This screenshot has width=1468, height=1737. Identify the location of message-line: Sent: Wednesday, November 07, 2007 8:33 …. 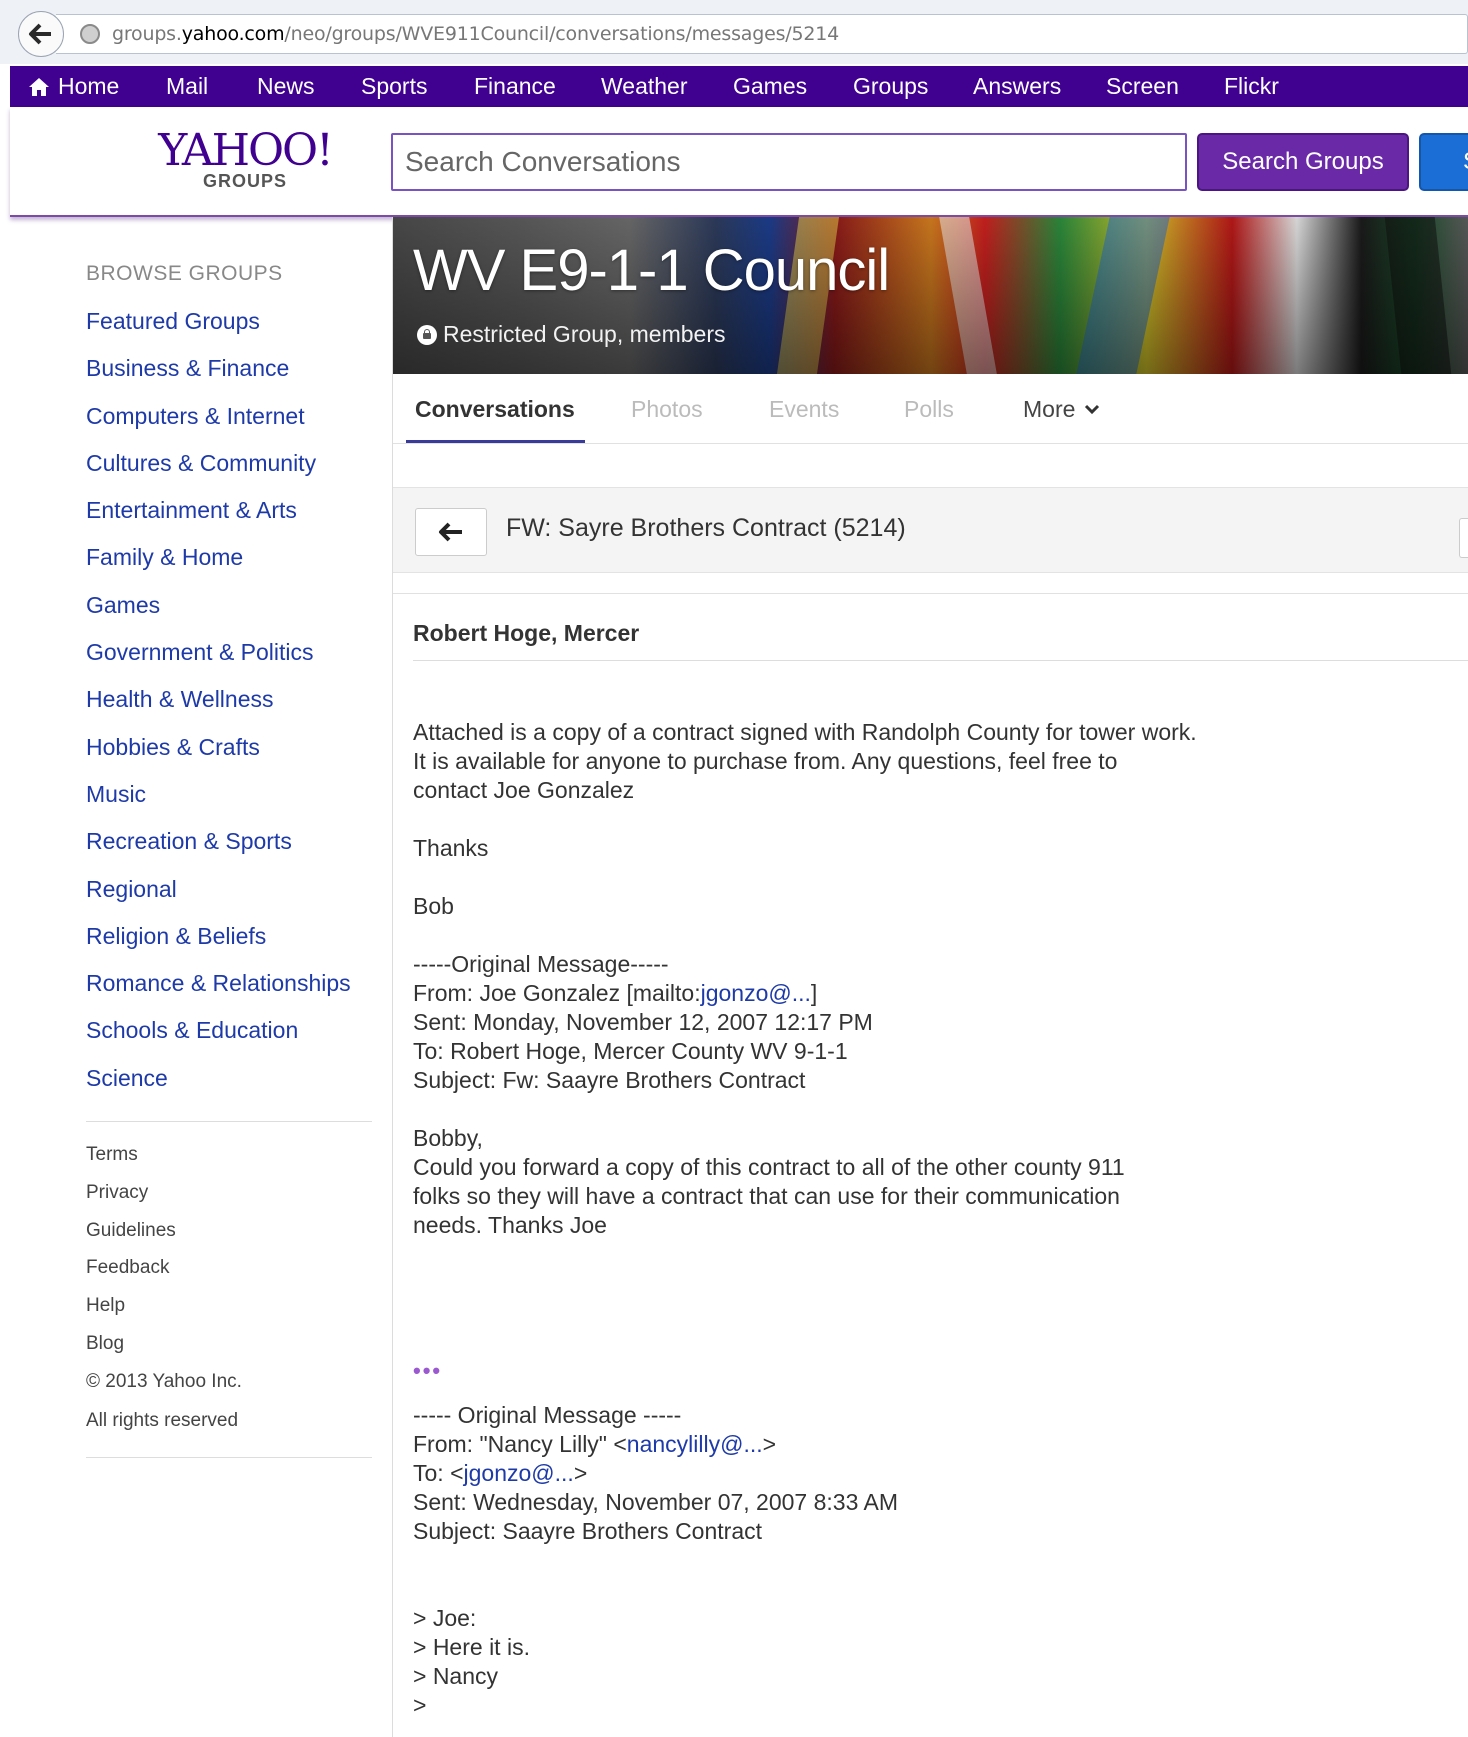
(655, 1502).